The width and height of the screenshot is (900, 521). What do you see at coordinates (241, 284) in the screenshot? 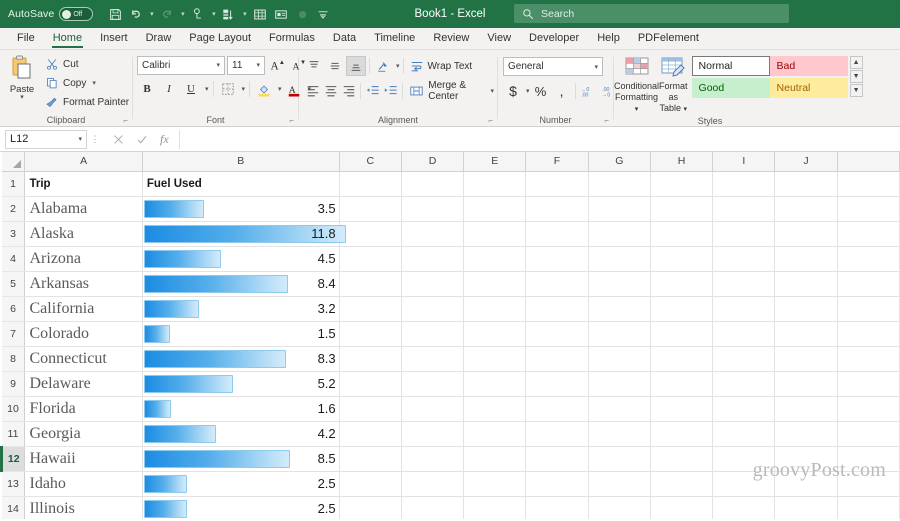
I see `cell-b5: 8.4` at bounding box center [241, 284].